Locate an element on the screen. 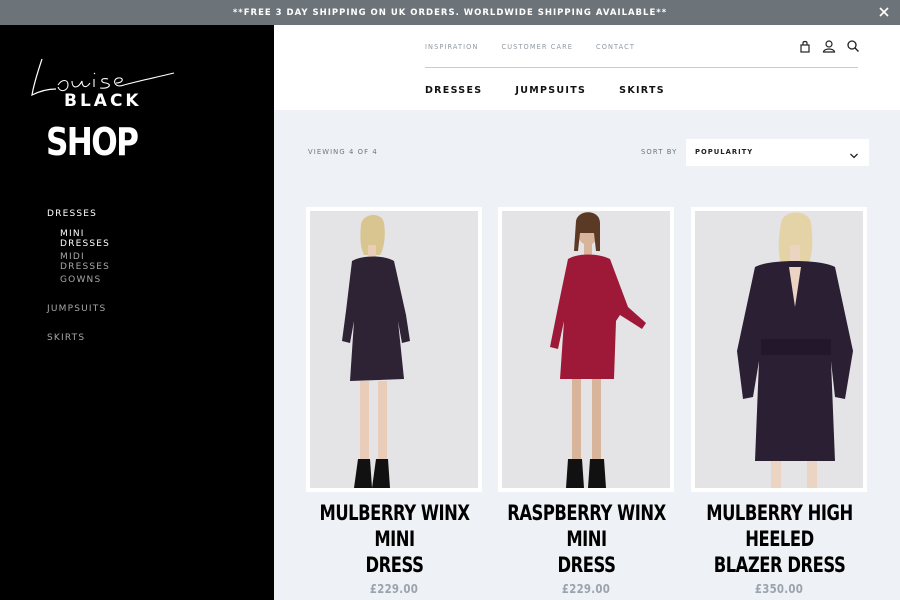 Image resolution: width=900 pixels, height=600 pixels. nav-dresses: DRESSES is located at coordinates (453, 90).